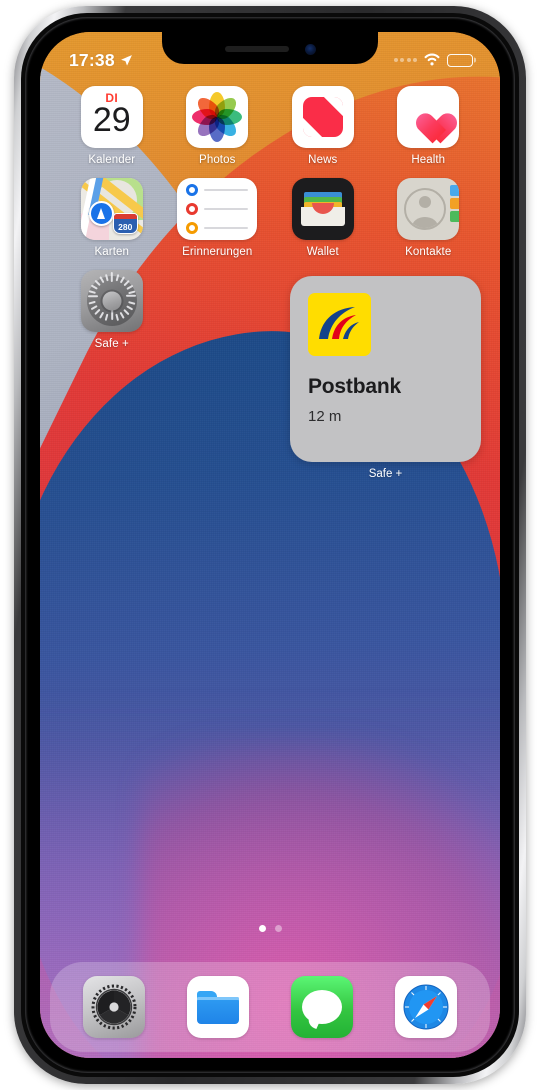 The height and width of the screenshot is (1090, 540). What do you see at coordinates (325, 416) in the screenshot?
I see `widget-subtitle: 12 m` at bounding box center [325, 416].